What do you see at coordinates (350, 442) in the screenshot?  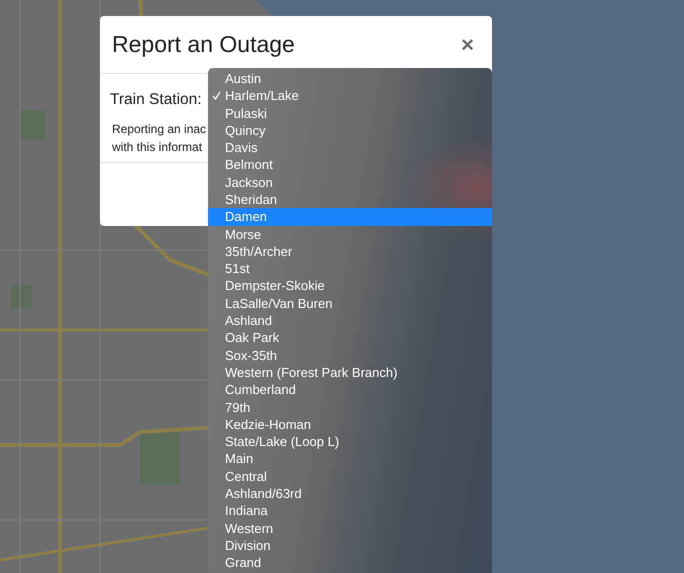 I see `dropdown-option: State/Lake (Loop L)` at bounding box center [350, 442].